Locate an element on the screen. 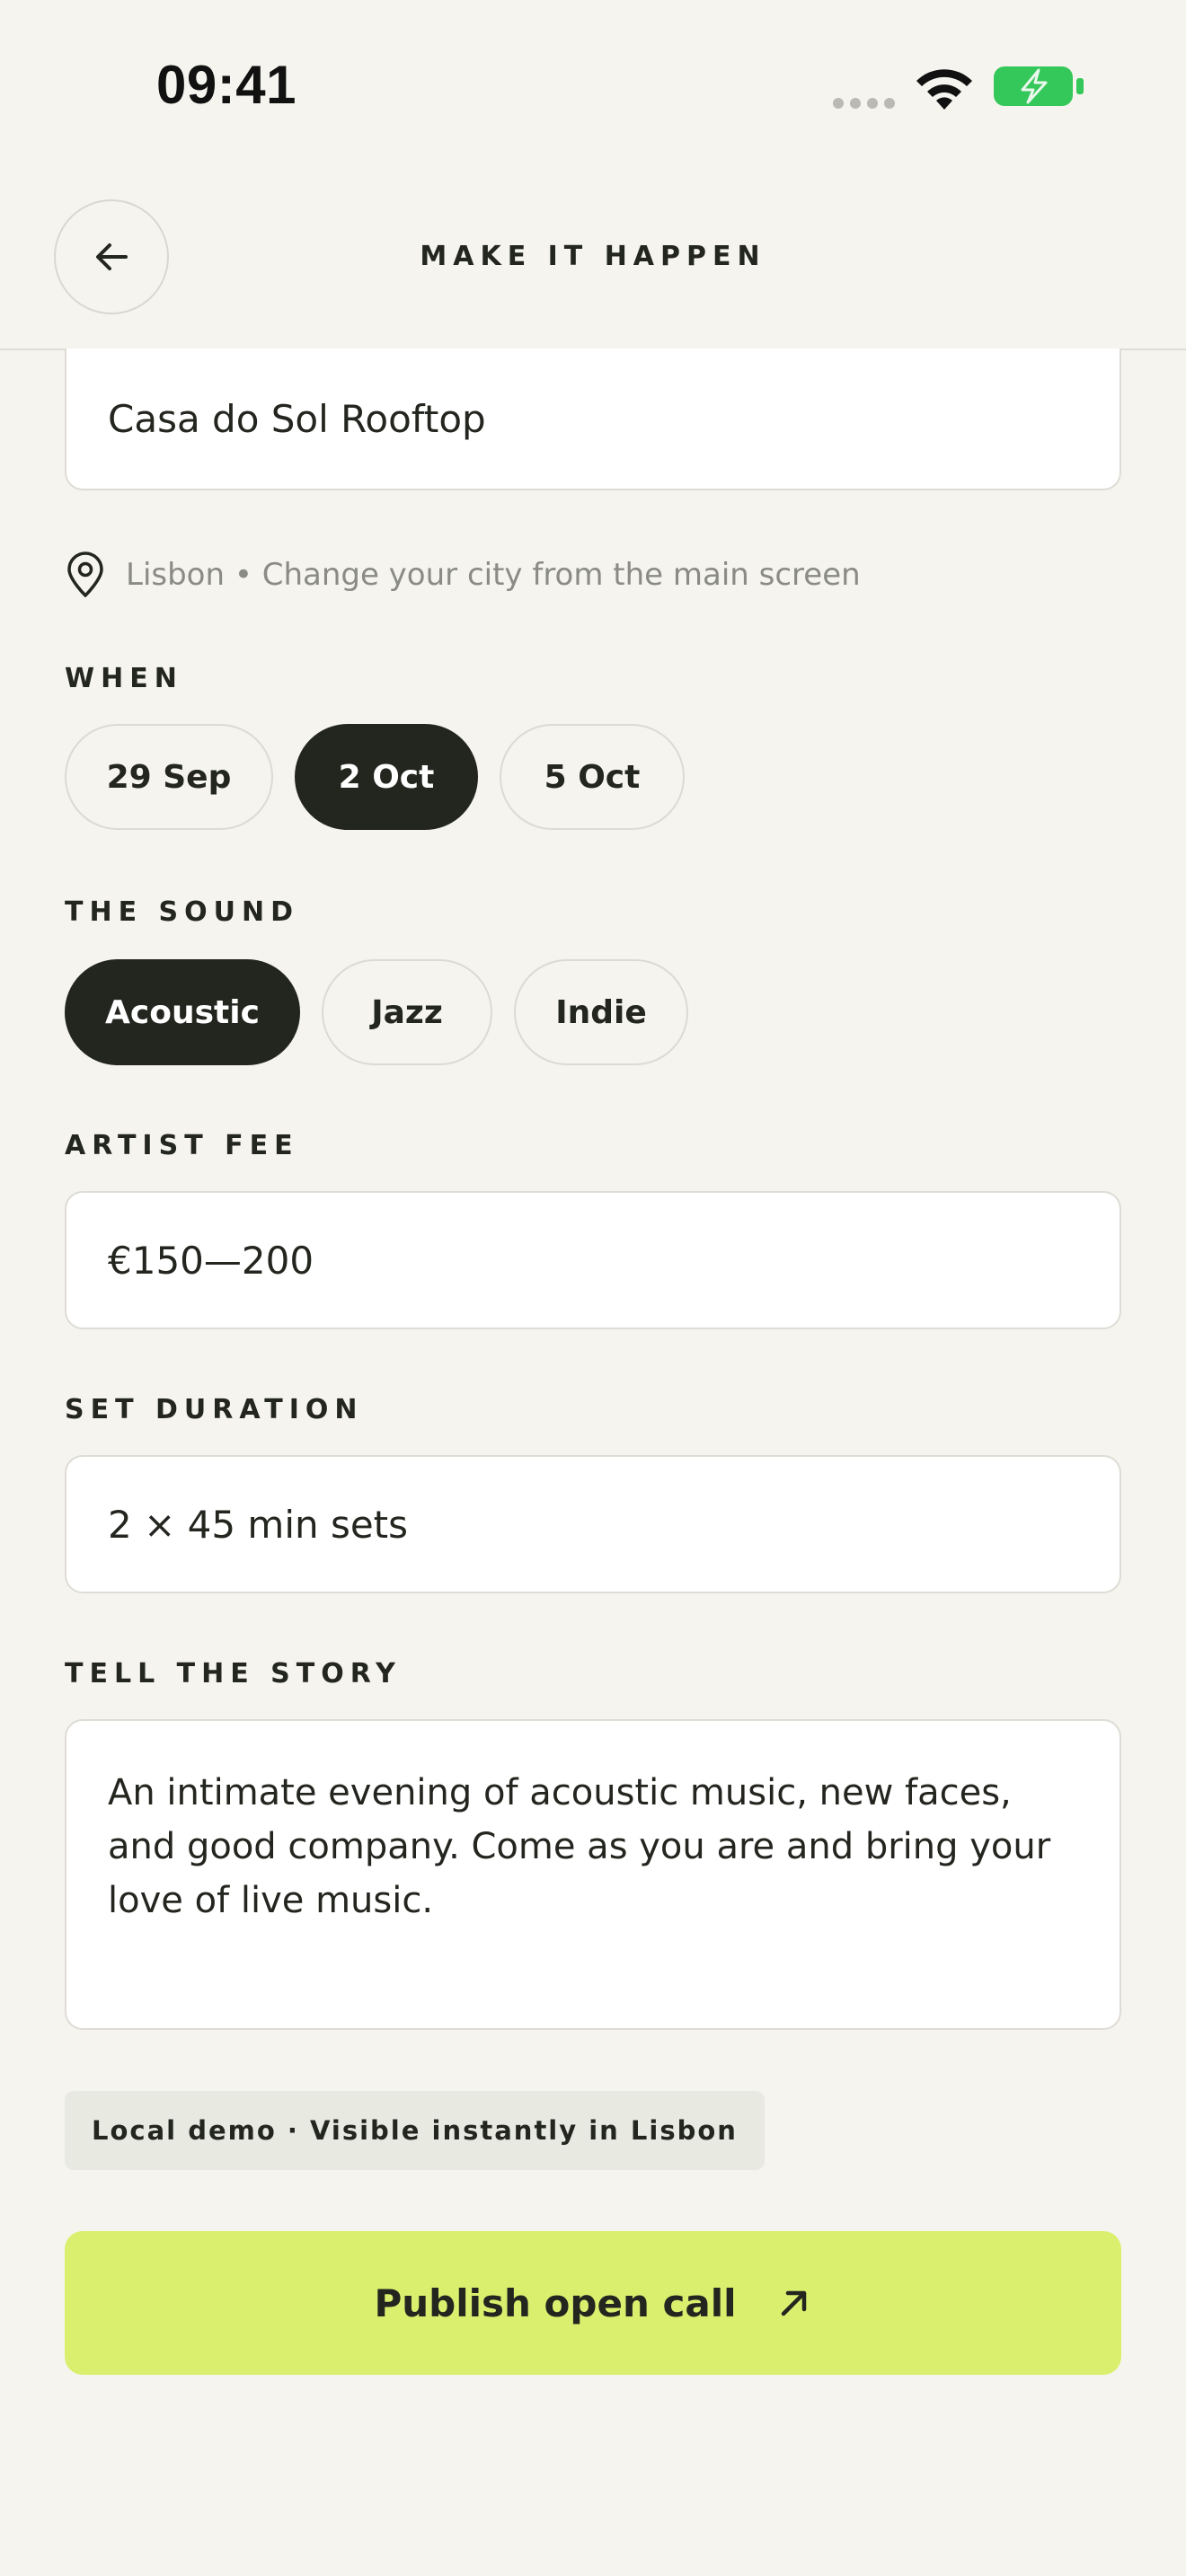 The image size is (1186, 2576). chip-label: 2 Oct is located at coordinates (386, 777).